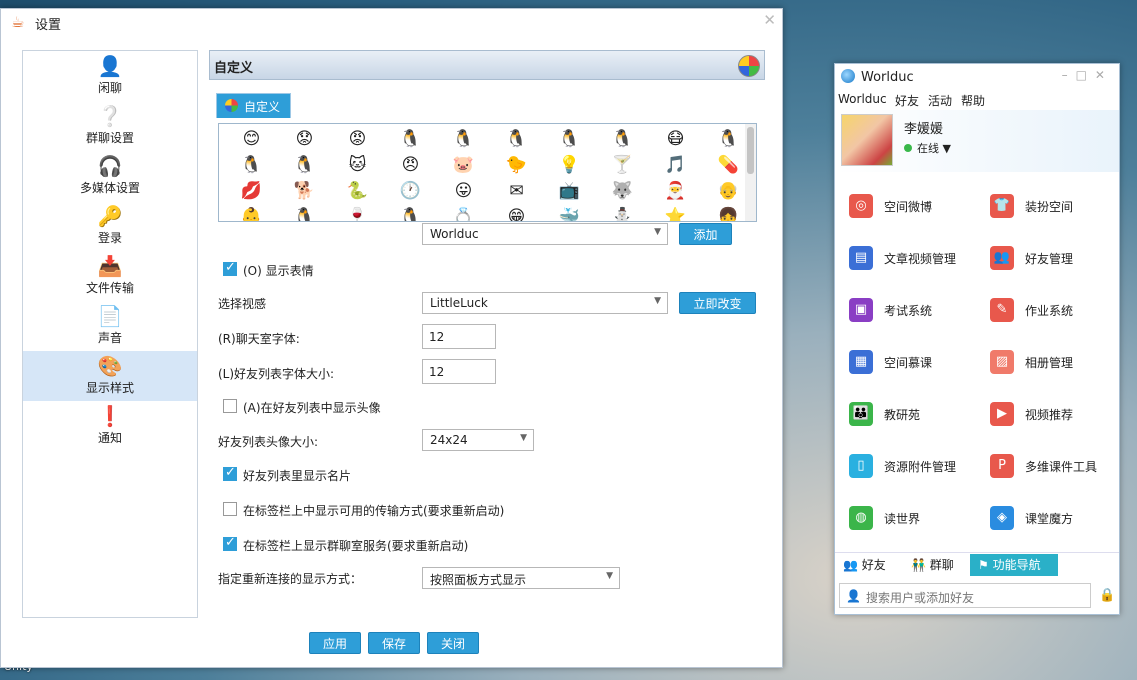 The width and height of the screenshot is (1137, 680). I want to click on emoticon: 🍷, so click(357, 213).